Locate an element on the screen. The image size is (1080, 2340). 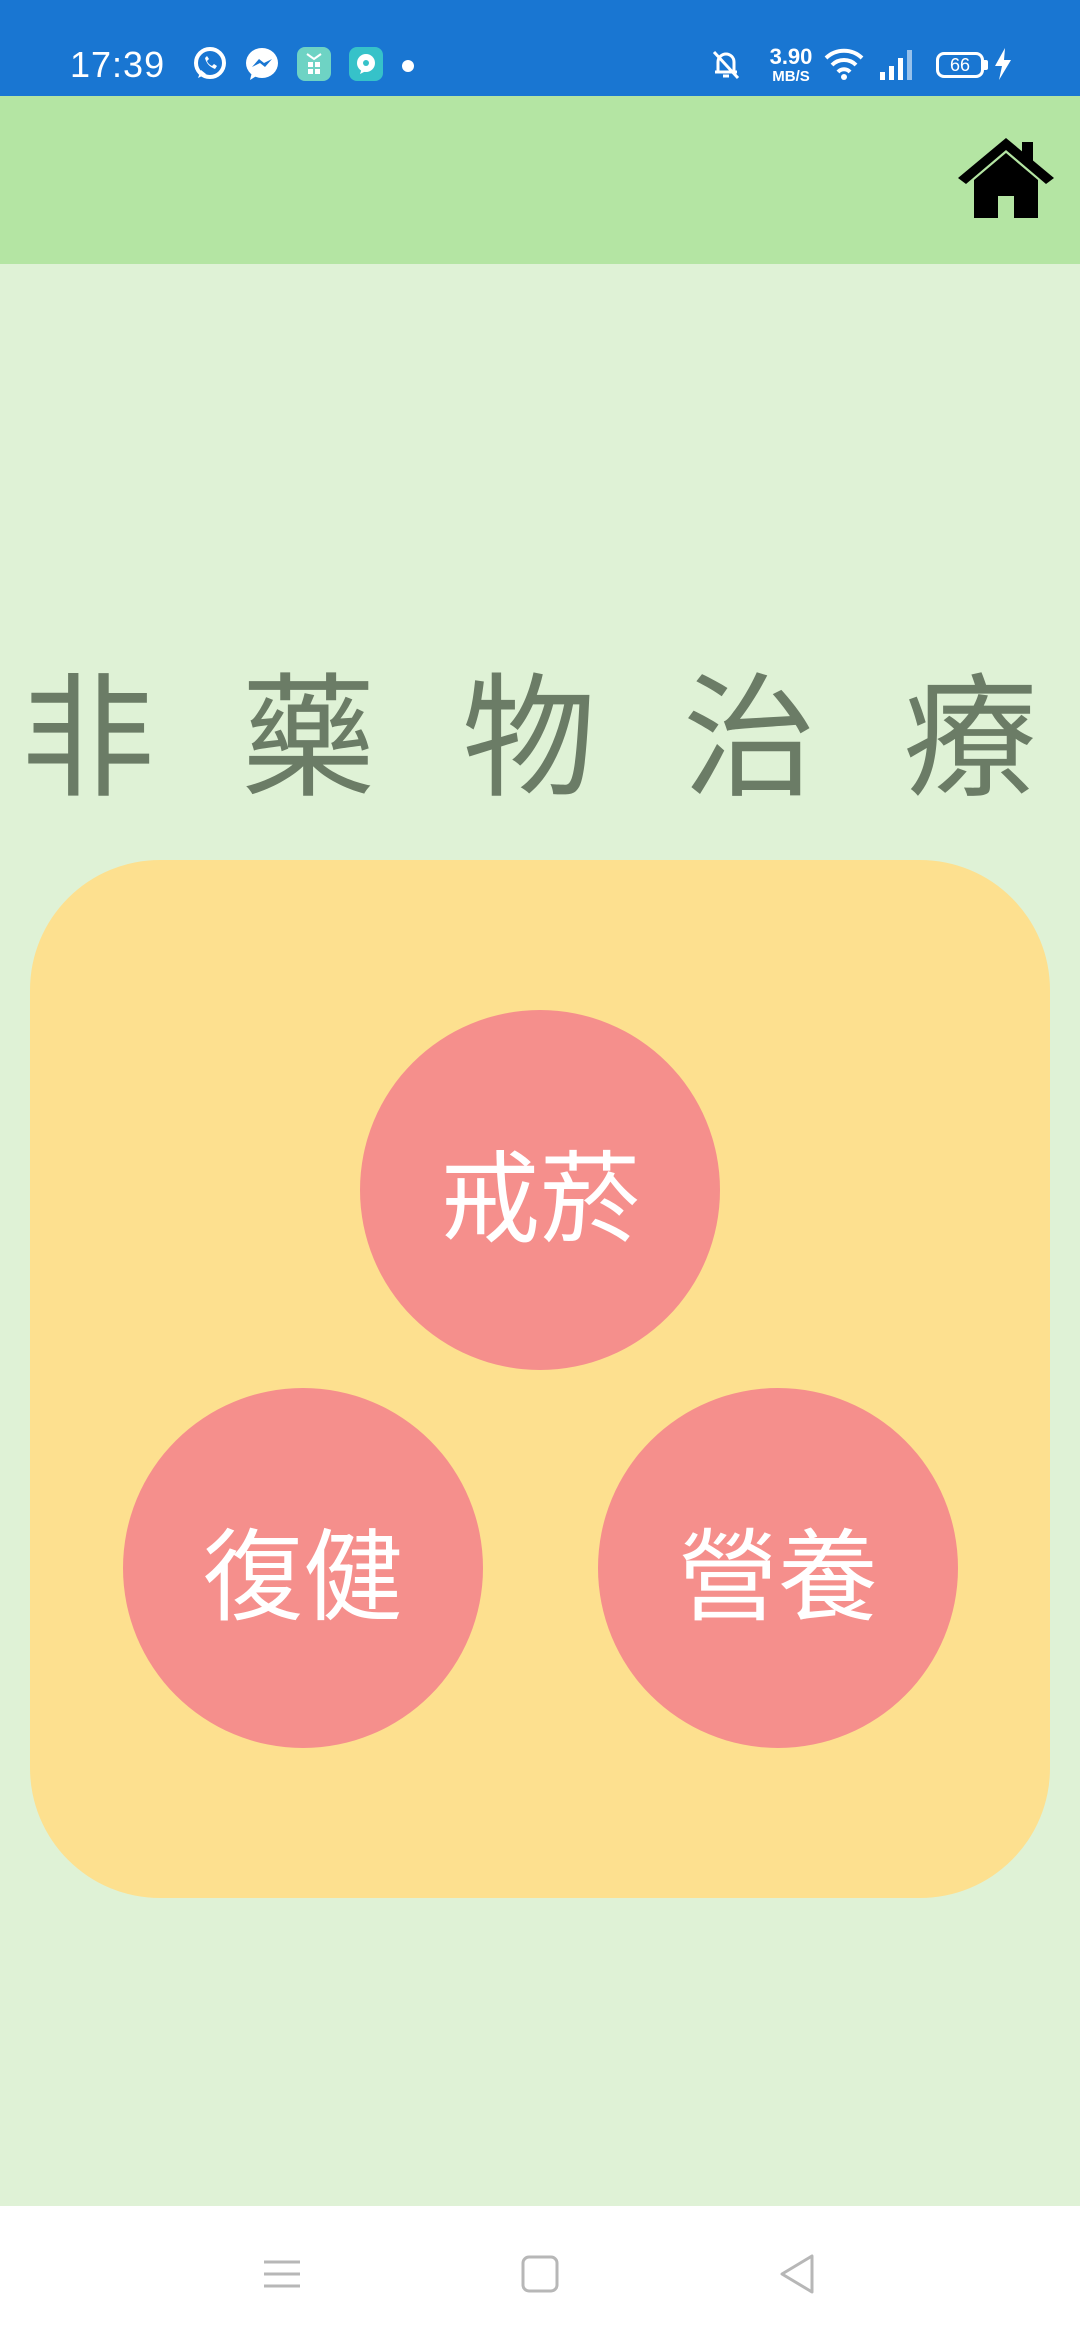
wifi-icon is located at coordinates (844, 64).